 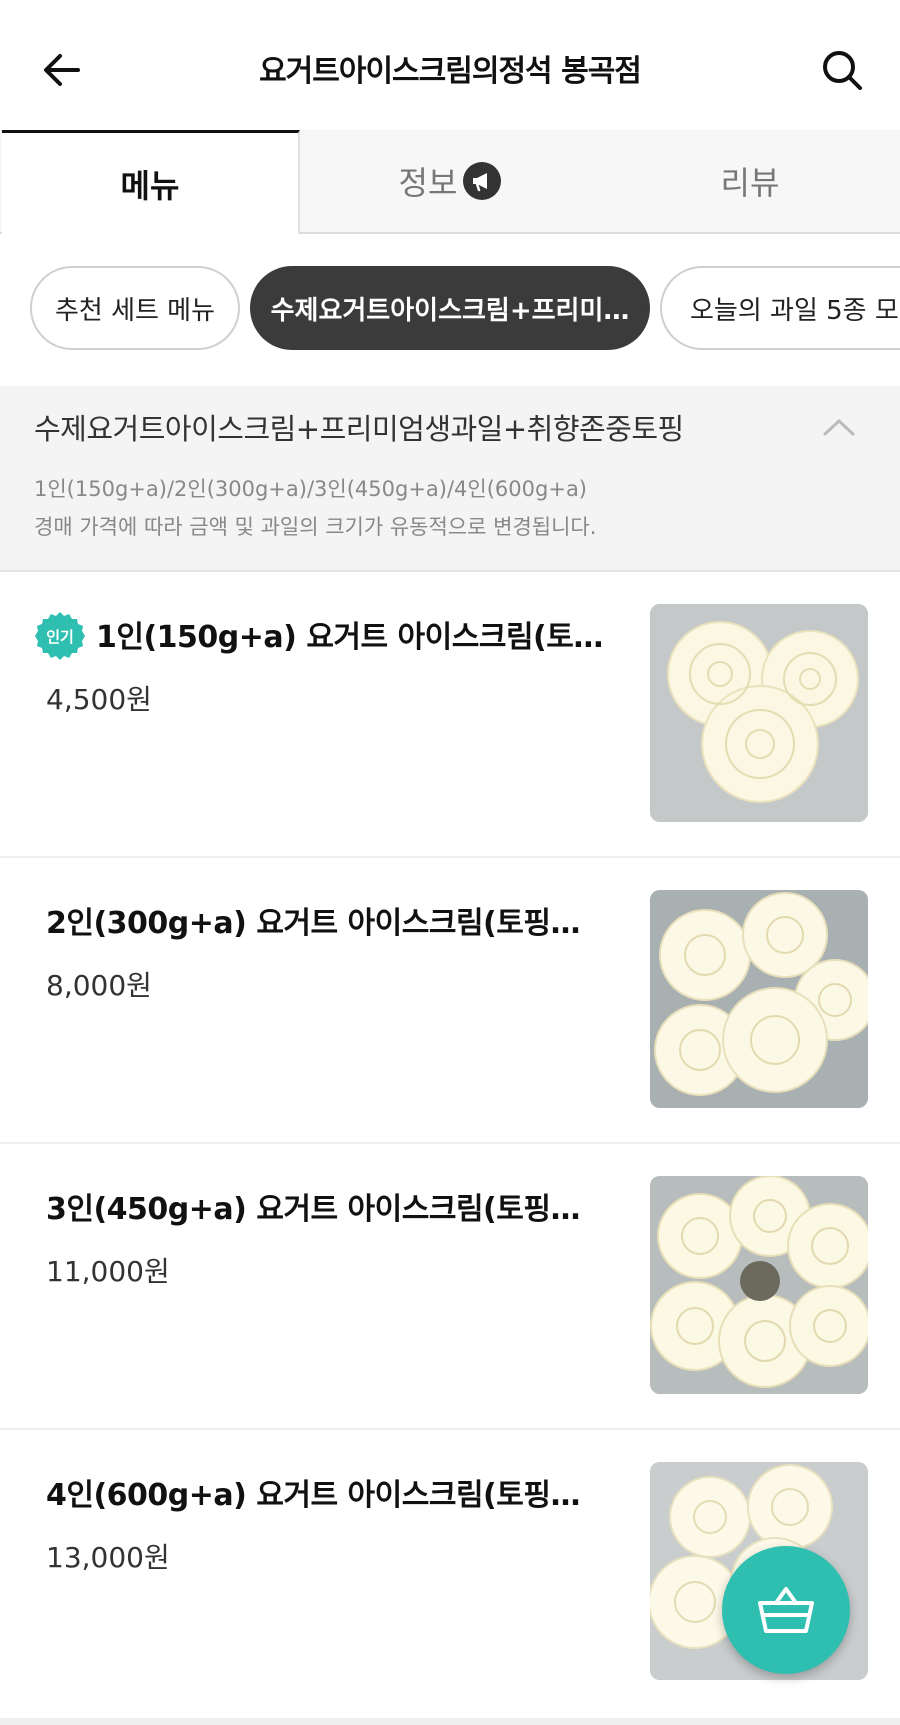 I want to click on item-price: 11,000원, so click(x=108, y=1271).